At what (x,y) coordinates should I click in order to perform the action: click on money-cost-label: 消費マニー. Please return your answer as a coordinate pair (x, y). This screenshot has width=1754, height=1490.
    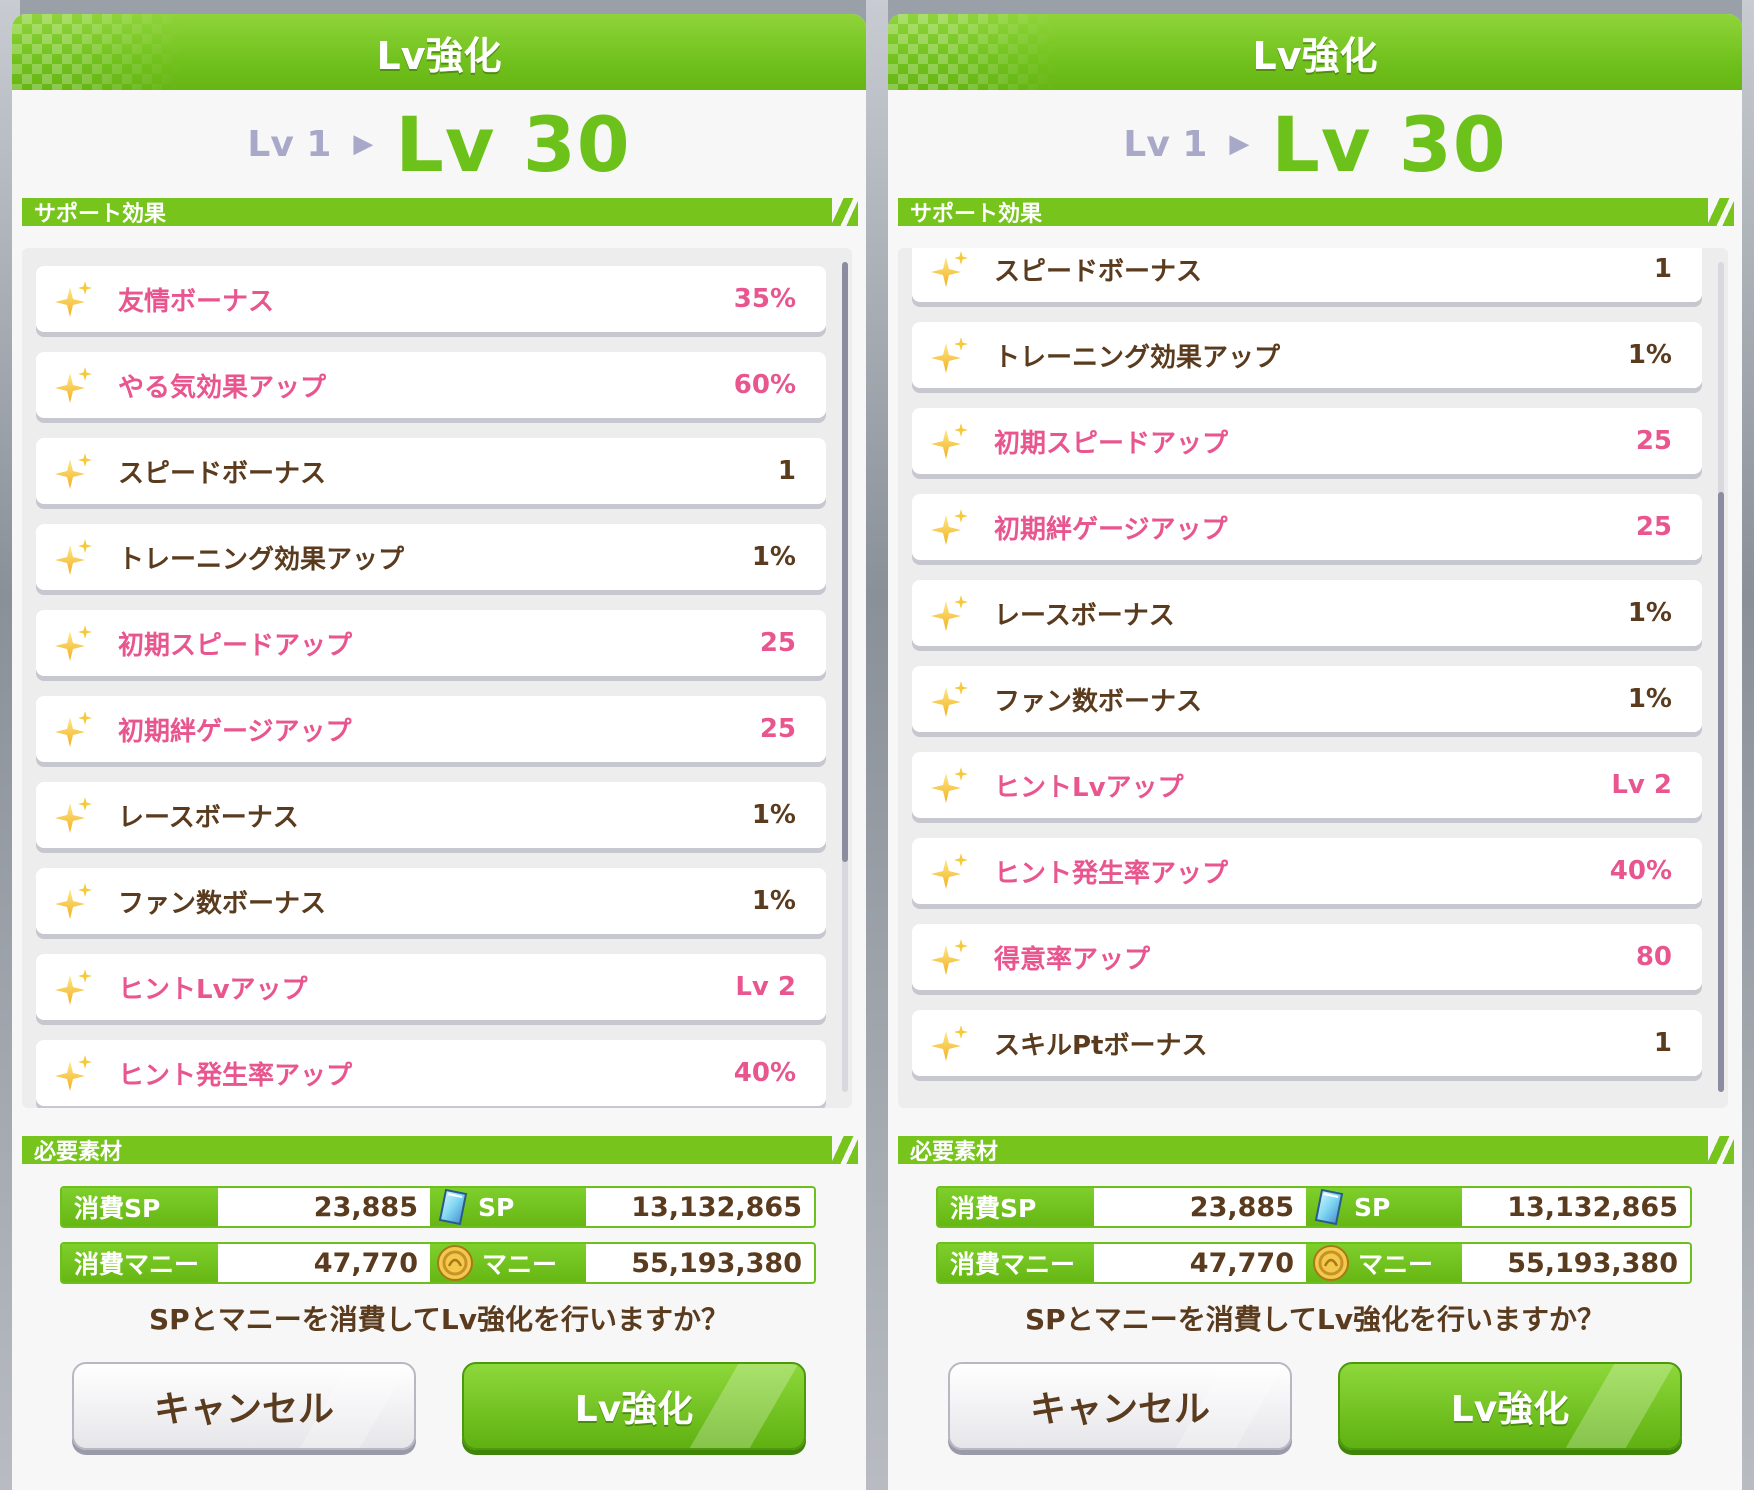
    Looking at the image, I should click on (140, 1263).